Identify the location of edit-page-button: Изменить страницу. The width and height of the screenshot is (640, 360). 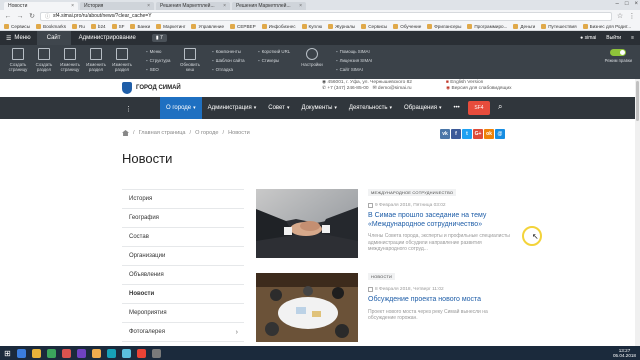
(70, 60).